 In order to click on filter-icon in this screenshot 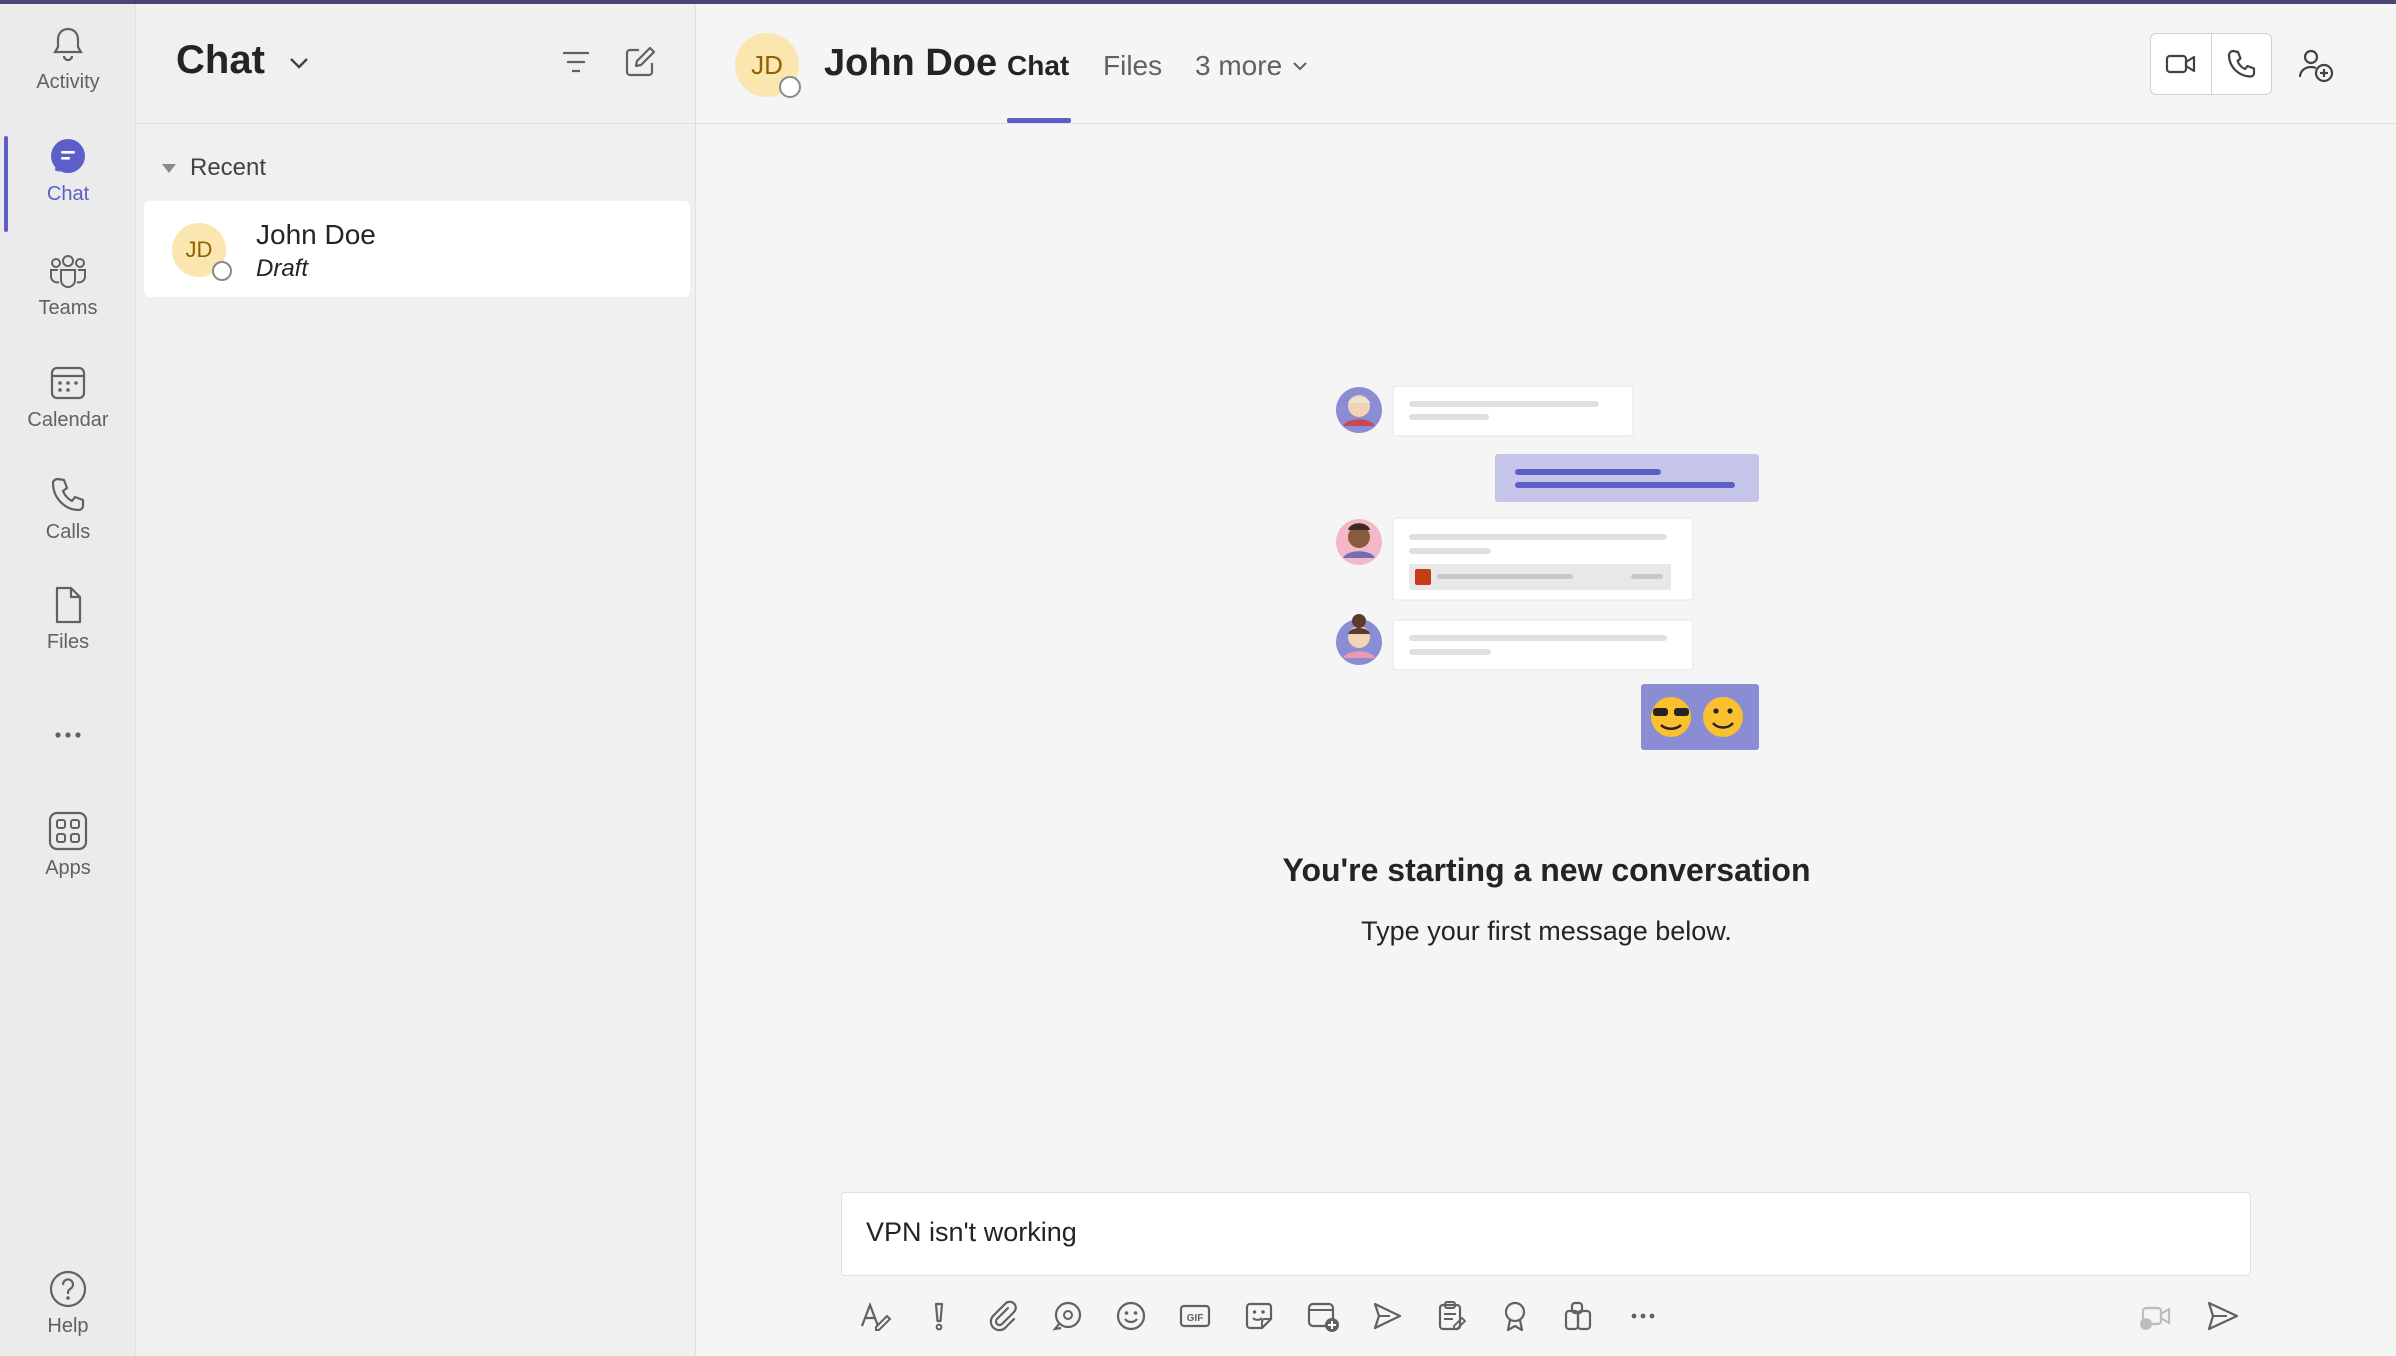, I will do `click(576, 62)`.